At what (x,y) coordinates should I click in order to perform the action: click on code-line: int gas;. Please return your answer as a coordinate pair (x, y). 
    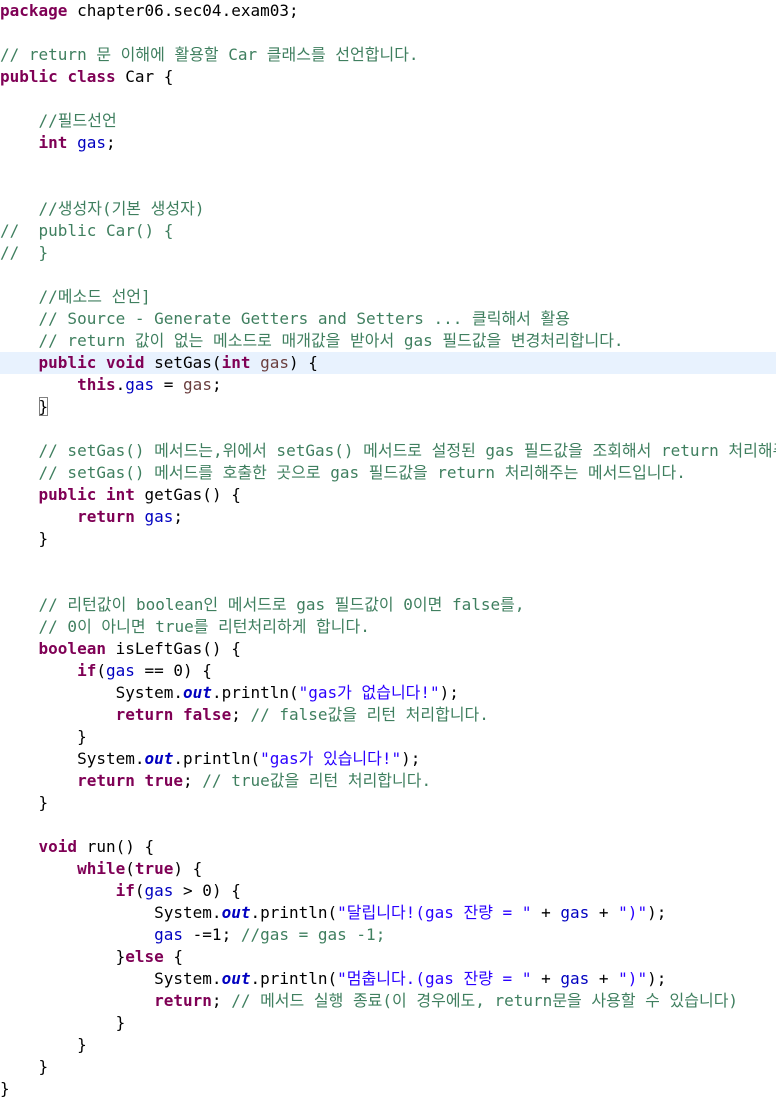
    Looking at the image, I should click on (388, 143).